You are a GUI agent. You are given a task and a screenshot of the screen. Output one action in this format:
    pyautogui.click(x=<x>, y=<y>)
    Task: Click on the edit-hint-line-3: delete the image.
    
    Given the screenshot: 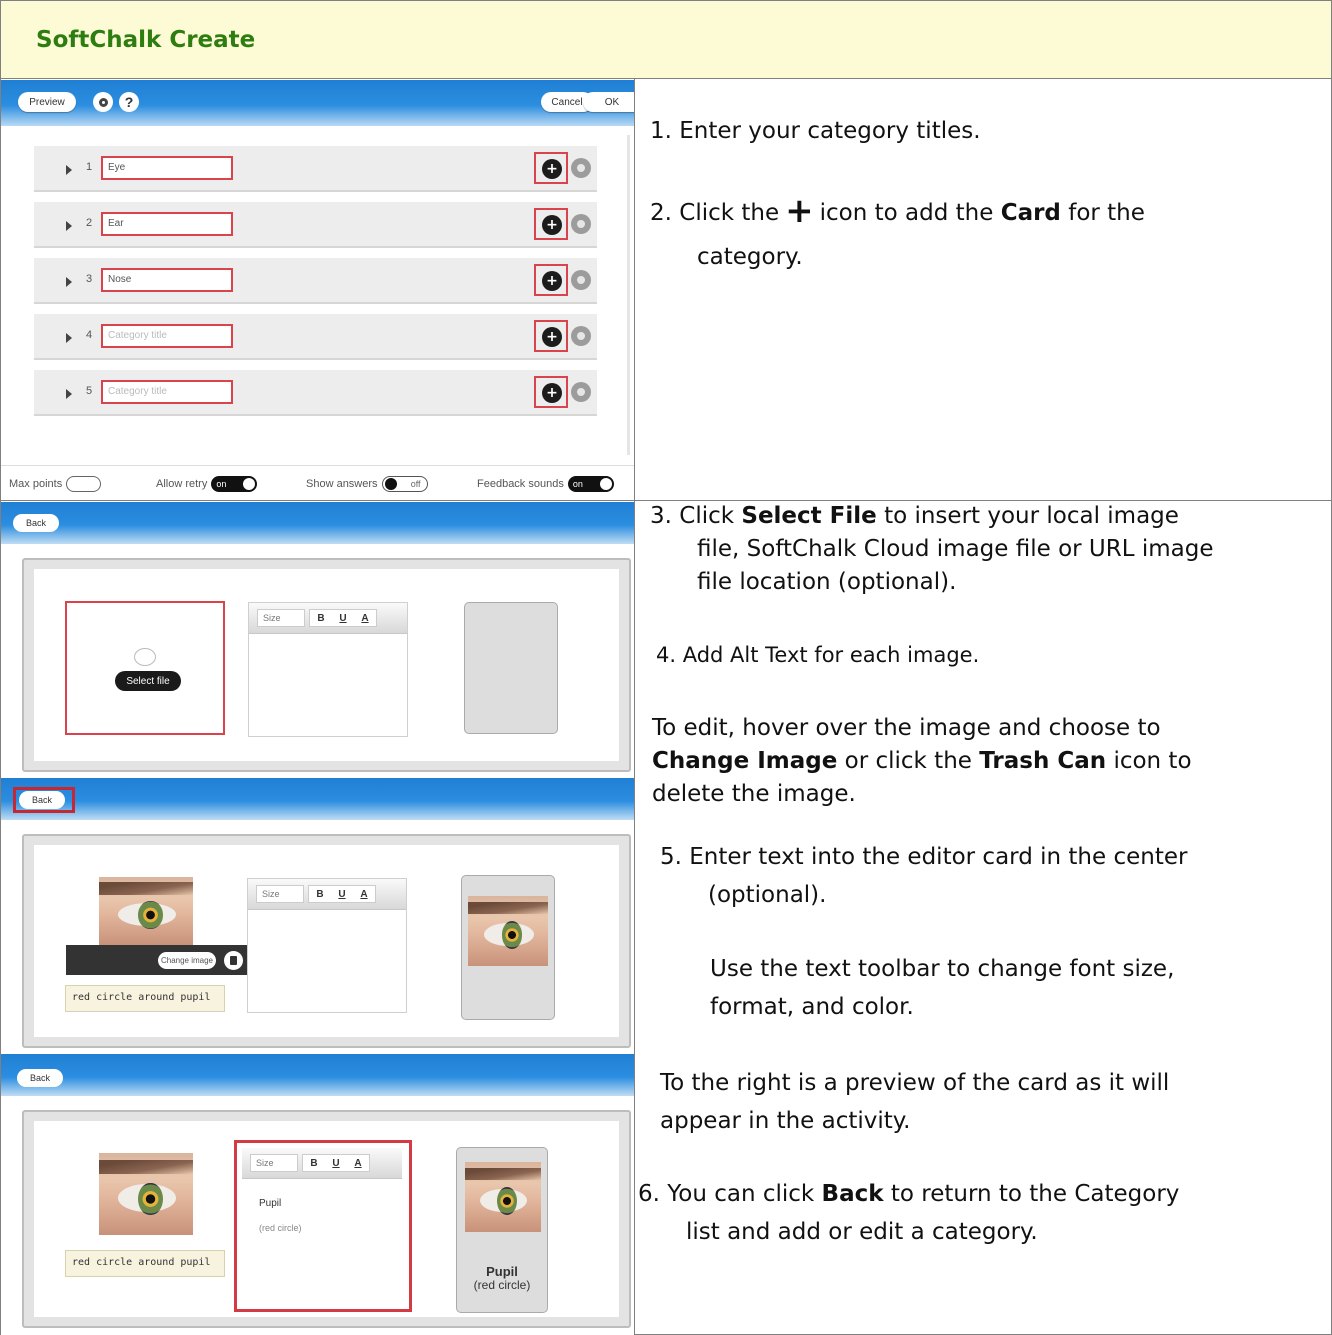 What is the action you would take?
    pyautogui.click(x=754, y=794)
    